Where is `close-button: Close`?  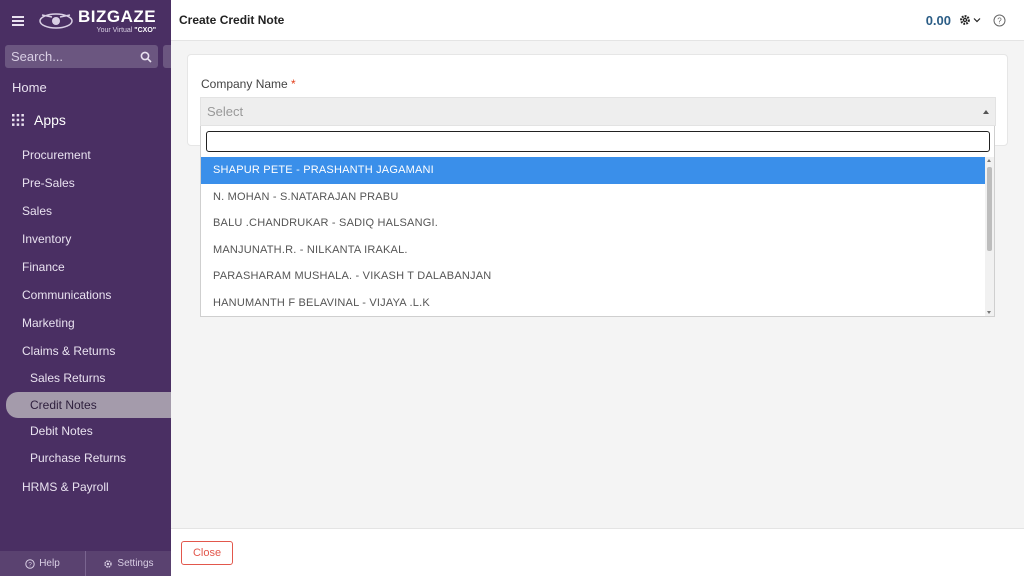 close-button: Close is located at coordinates (207, 553).